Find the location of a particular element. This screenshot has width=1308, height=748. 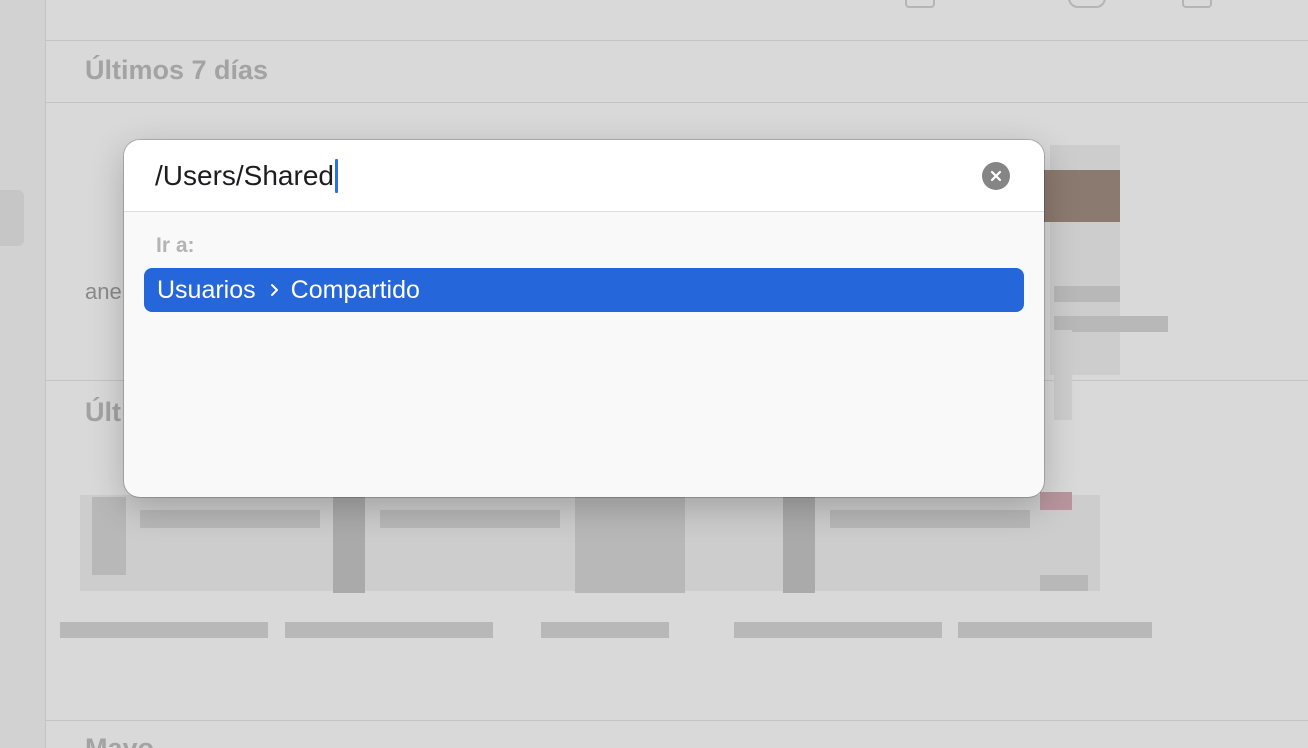

dialog-search-bar: /Users/Shared is located at coordinates (584, 176).